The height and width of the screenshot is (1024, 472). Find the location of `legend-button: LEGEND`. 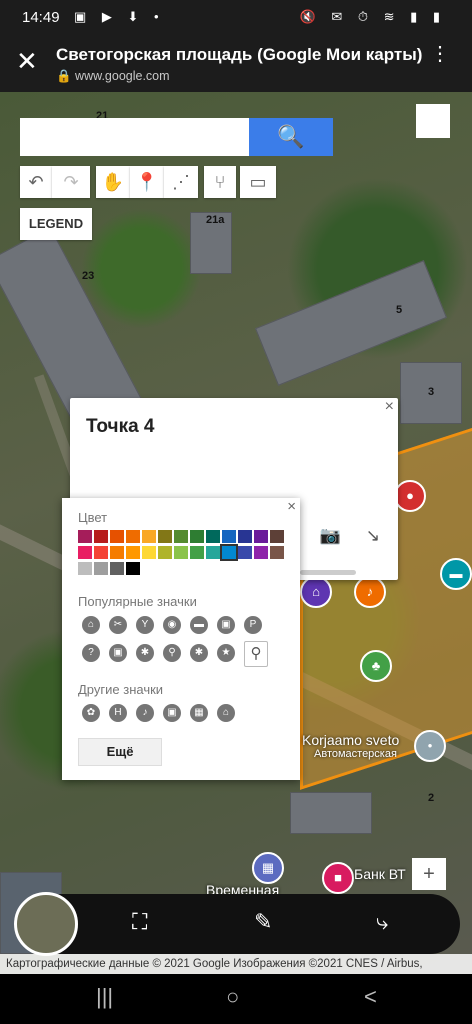

legend-button: LEGEND is located at coordinates (56, 224).